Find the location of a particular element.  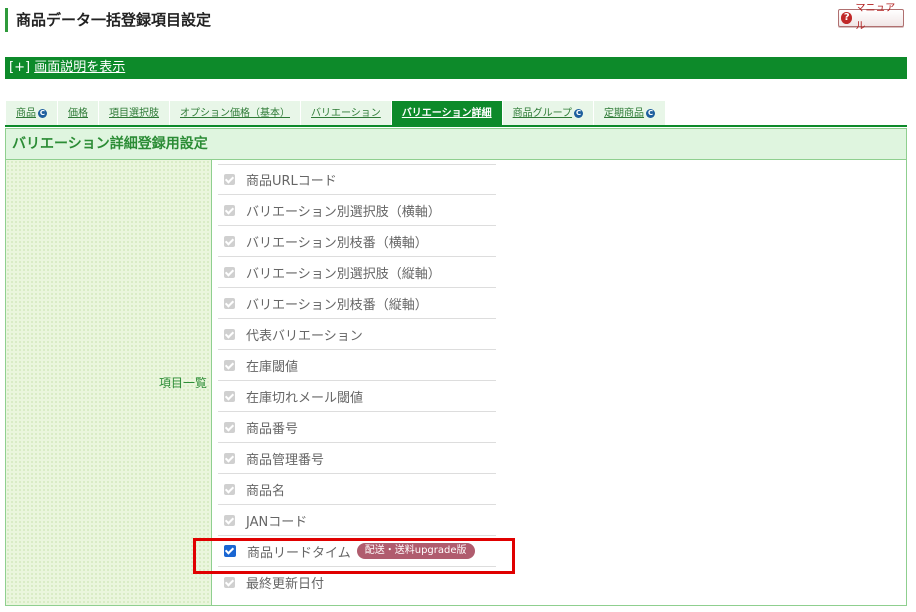

tab-variation-detail: バリエーション詳細 is located at coordinates (447, 113).